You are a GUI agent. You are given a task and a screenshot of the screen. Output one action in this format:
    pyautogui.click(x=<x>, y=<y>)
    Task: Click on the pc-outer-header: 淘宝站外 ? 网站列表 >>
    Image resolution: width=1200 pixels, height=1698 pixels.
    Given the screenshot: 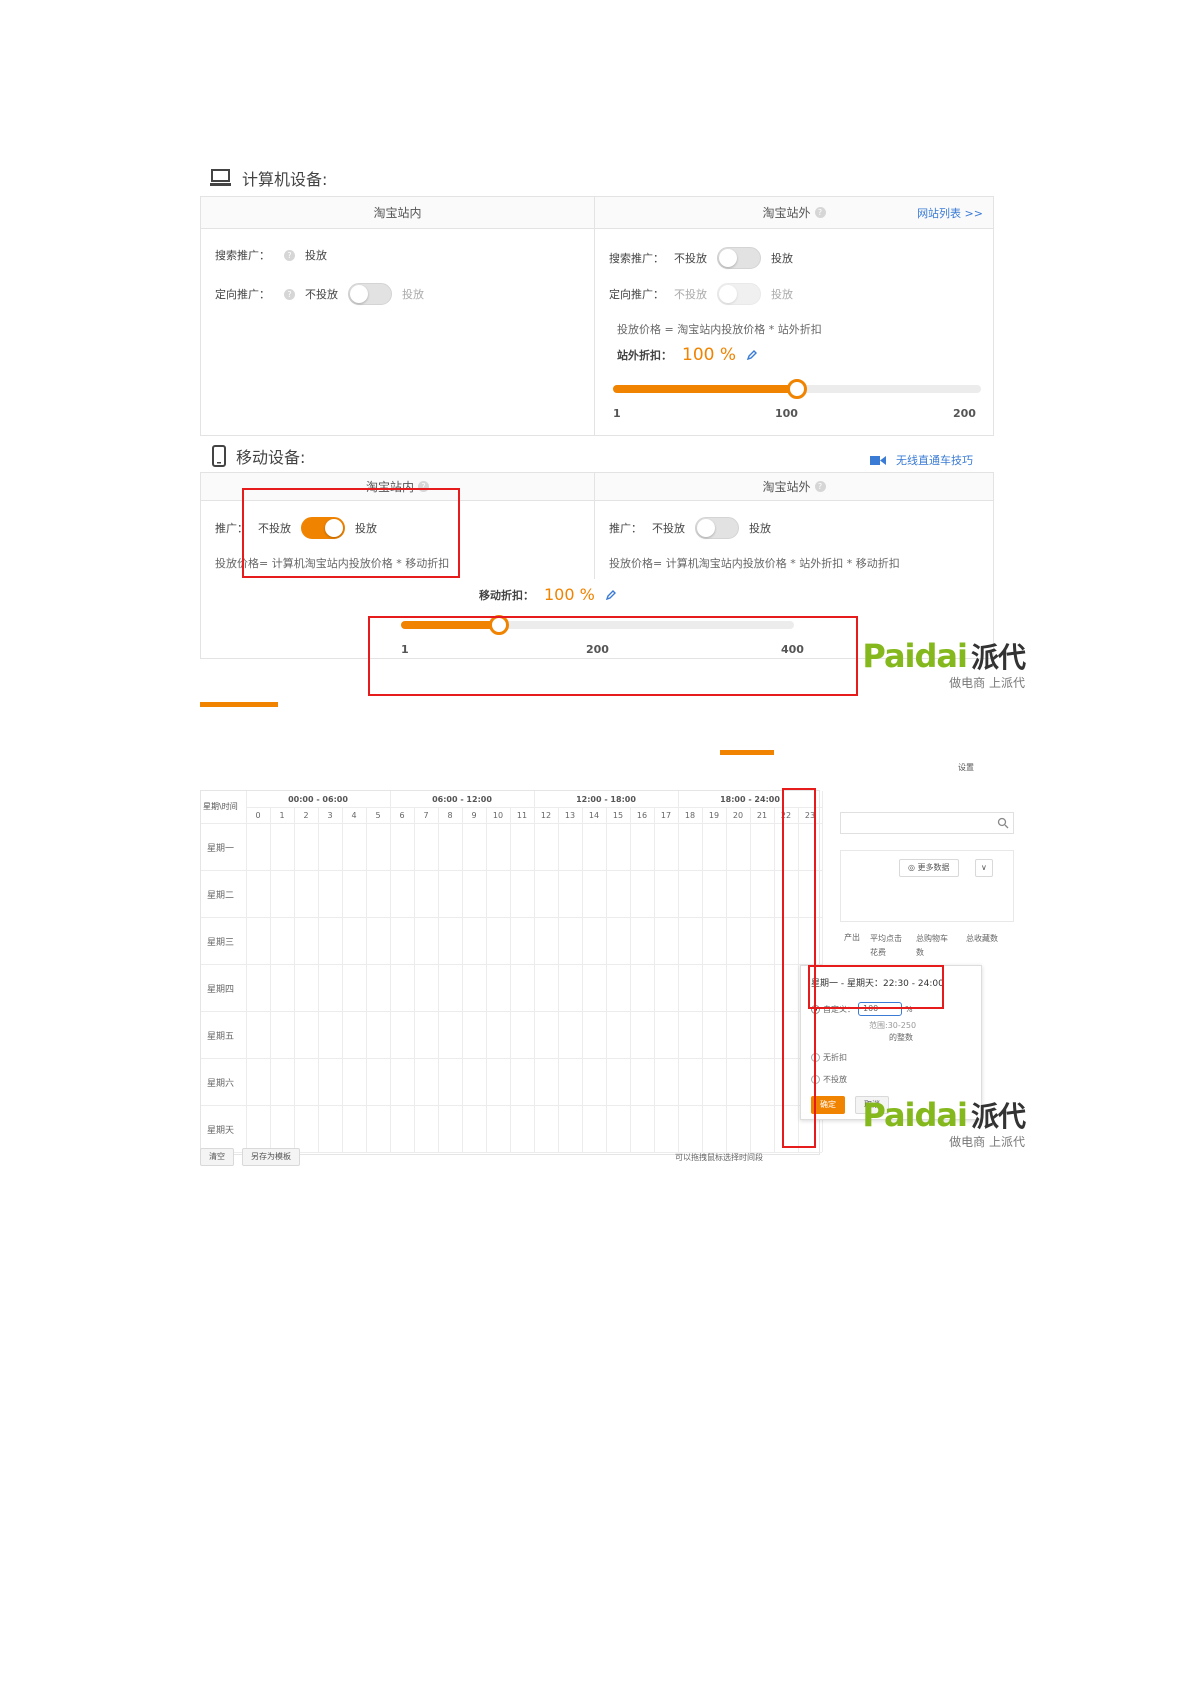 What is the action you would take?
    pyautogui.click(x=794, y=213)
    